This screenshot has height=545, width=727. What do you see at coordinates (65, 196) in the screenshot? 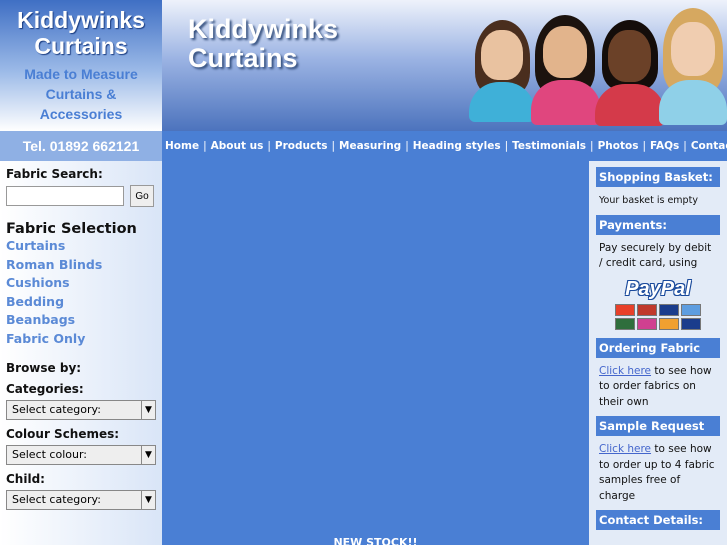
I see `fabric-search-input` at bounding box center [65, 196].